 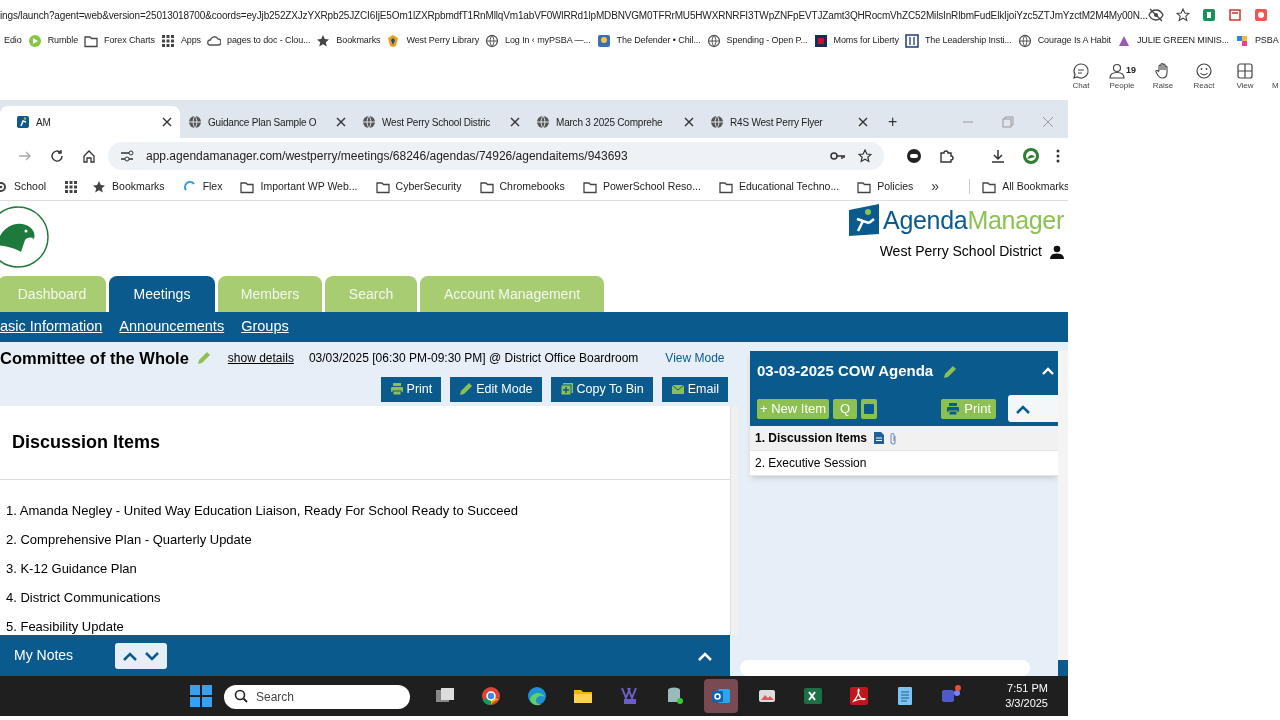 I want to click on bookmark-link: Courage Is A Habit, so click(x=1074, y=41).